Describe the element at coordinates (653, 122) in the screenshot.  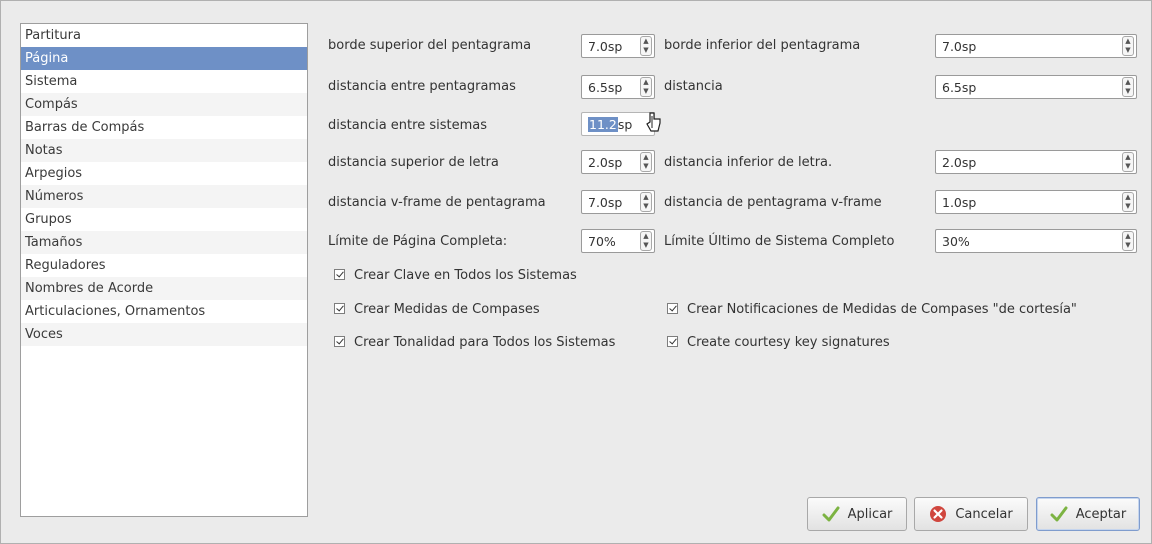
I see `mouse-cursor-icon` at that location.